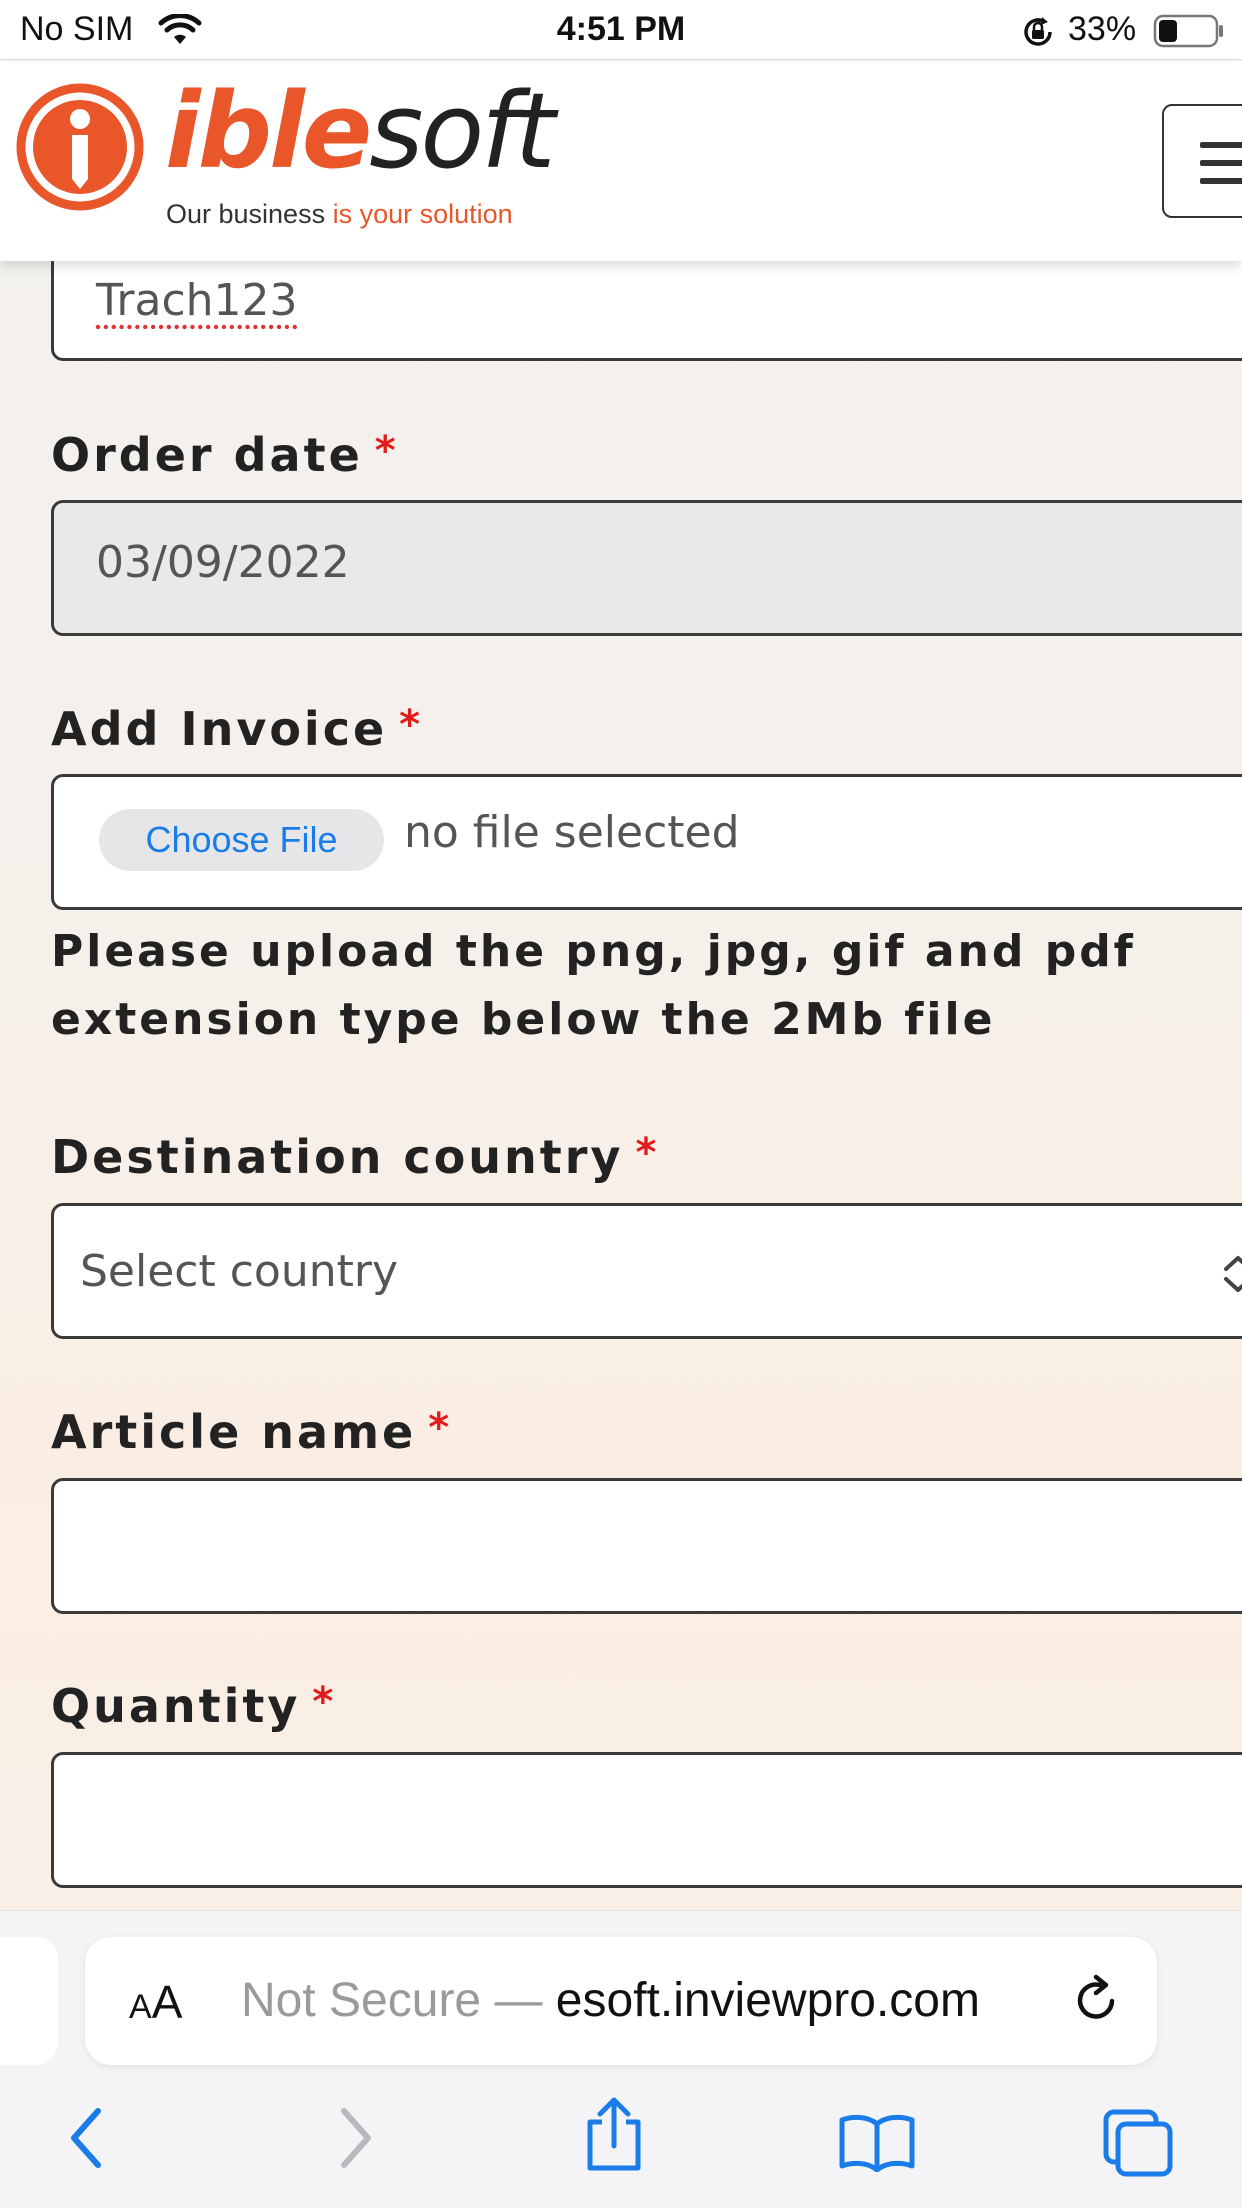  I want to click on brand-tagline: Our business is your solution, so click(339, 214).